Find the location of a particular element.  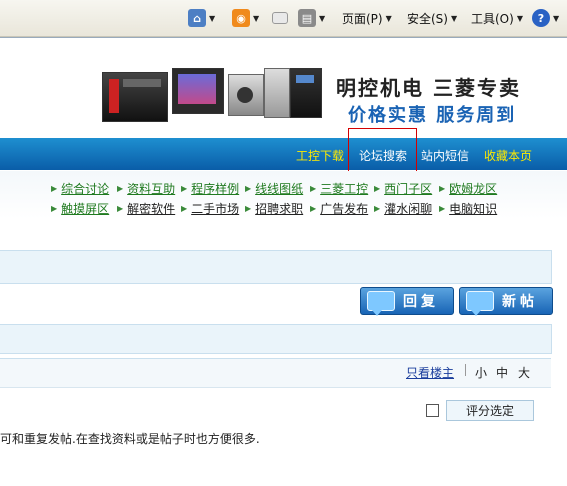

inverter-image is located at coordinates (306, 93).